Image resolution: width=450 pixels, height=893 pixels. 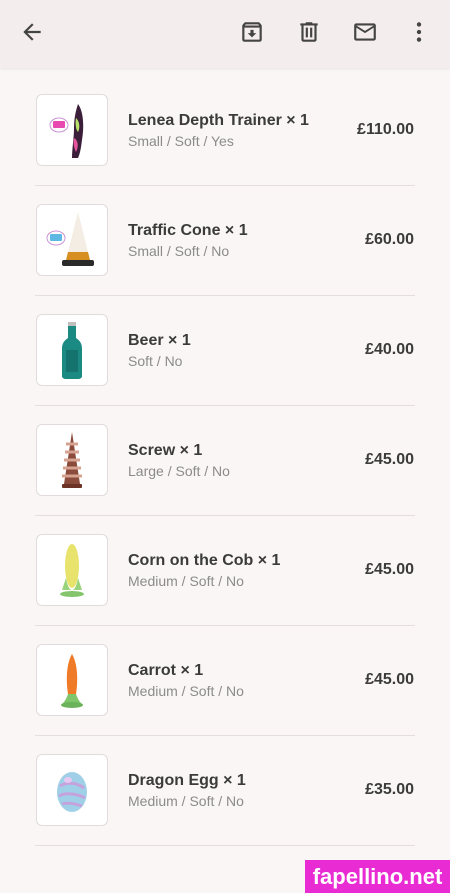 I want to click on item-name: Beer × 1, so click(x=159, y=340).